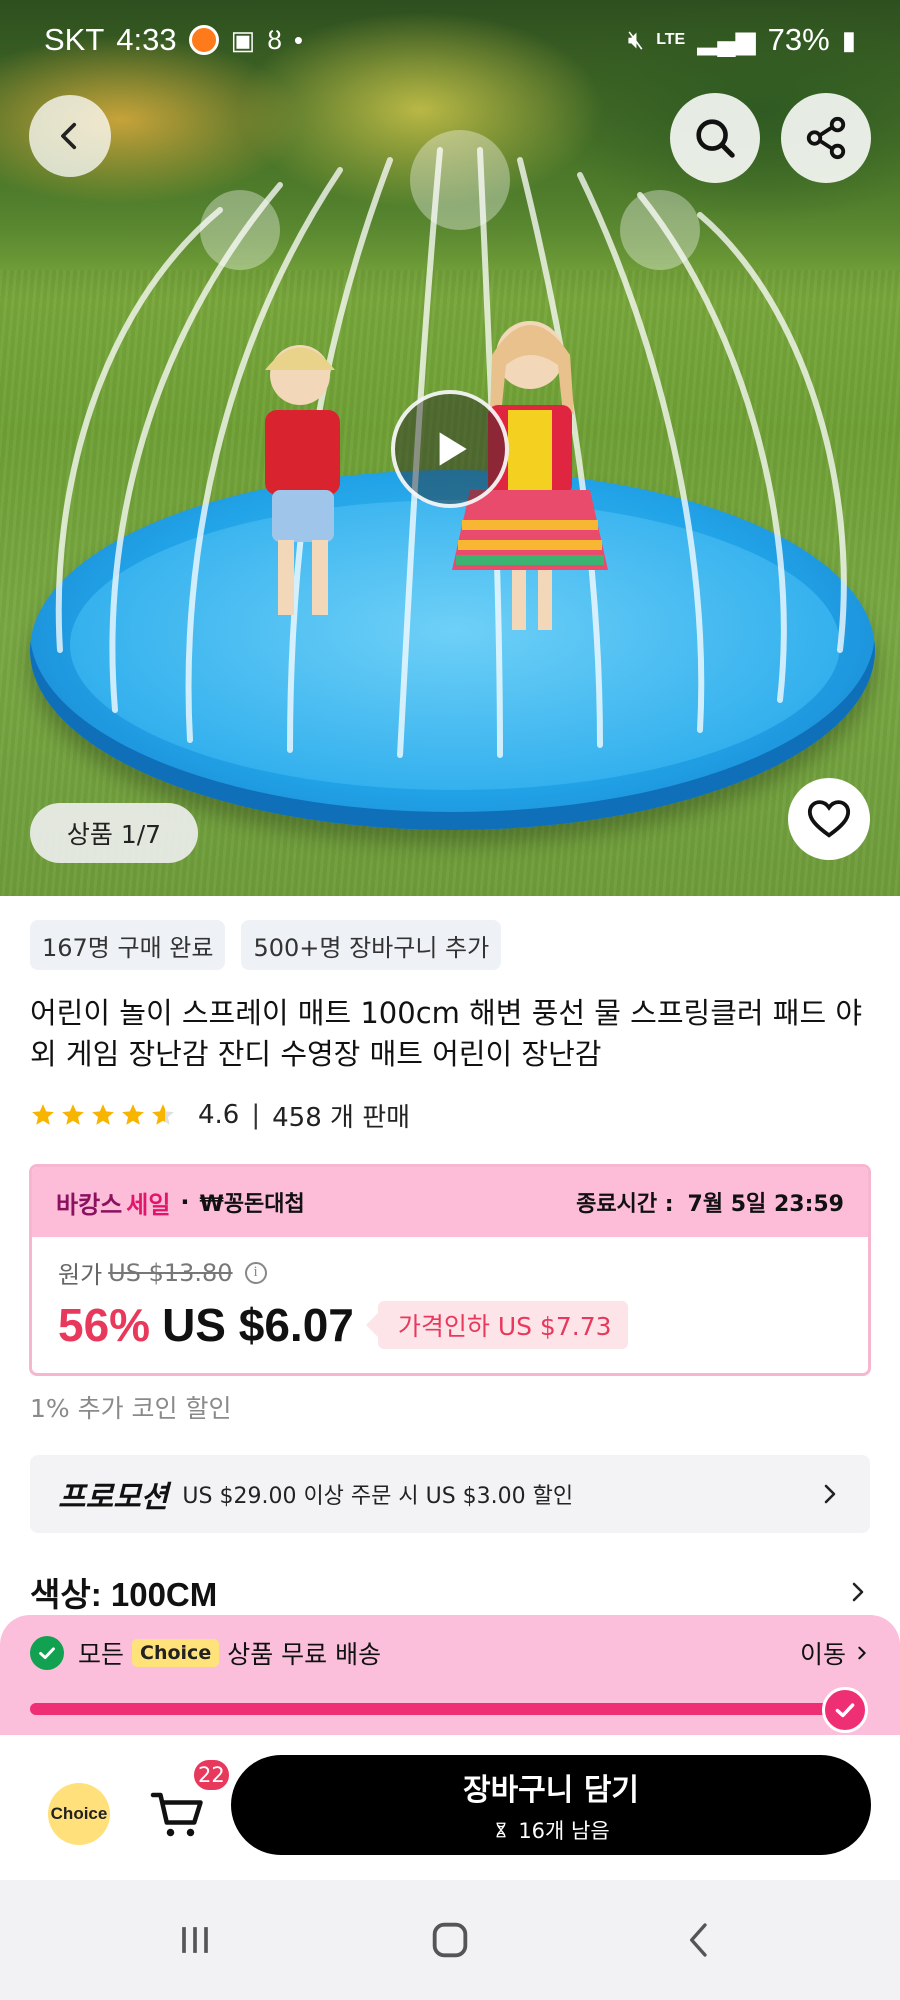  I want to click on carrier-label: SKT, so click(74, 39).